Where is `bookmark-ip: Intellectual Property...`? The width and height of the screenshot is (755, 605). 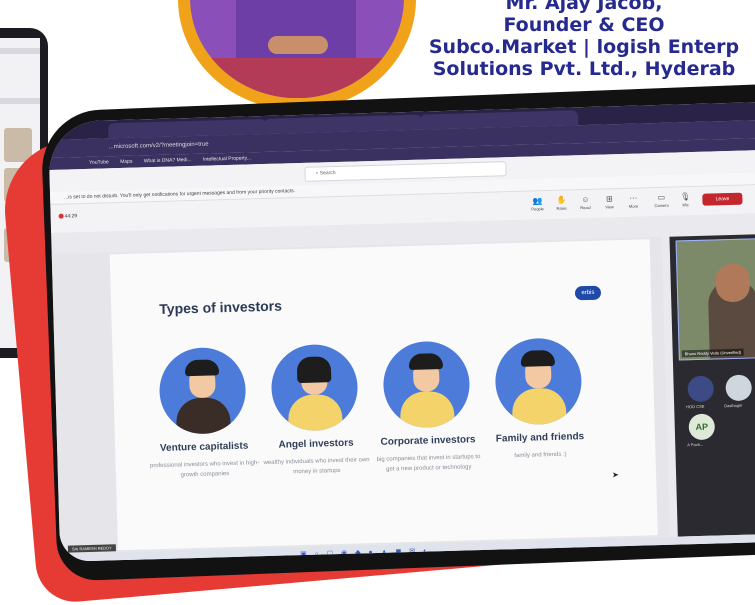
bookmark-ip: Intellectual Property... is located at coordinates (227, 158).